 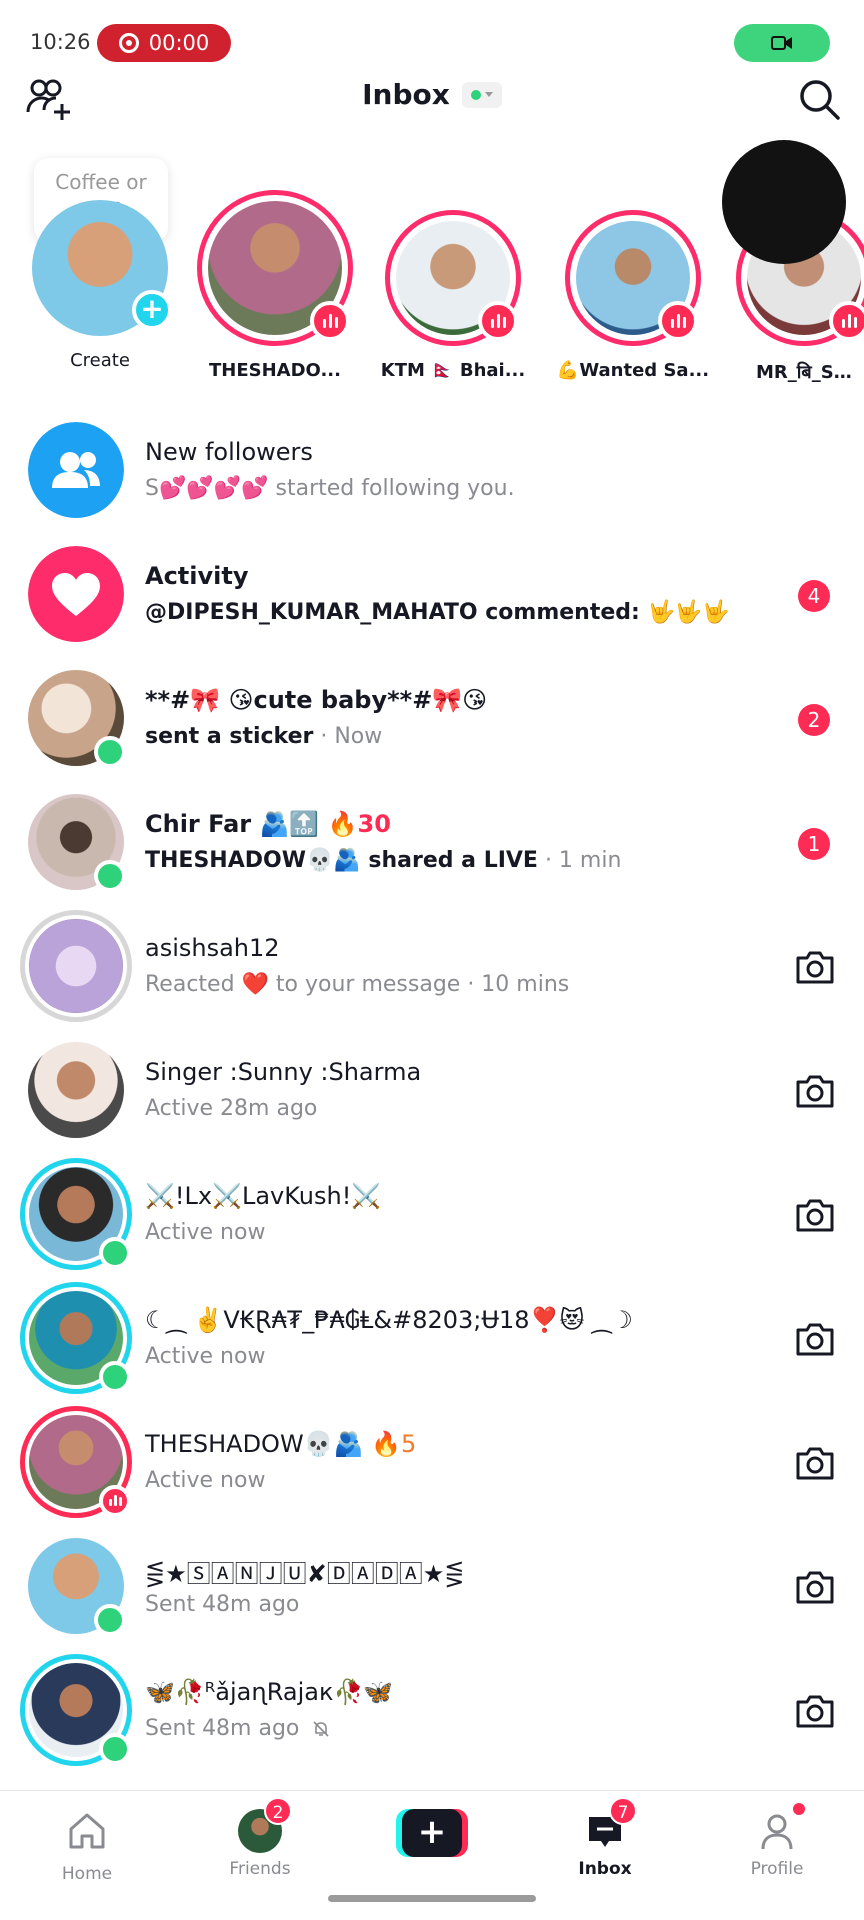 What do you see at coordinates (432, 1712) in the screenshot?
I see `list-item-chat: 🦋🥀ᴿǎjaɳRajaк🥀🦋 Sent 48m ago` at bounding box center [432, 1712].